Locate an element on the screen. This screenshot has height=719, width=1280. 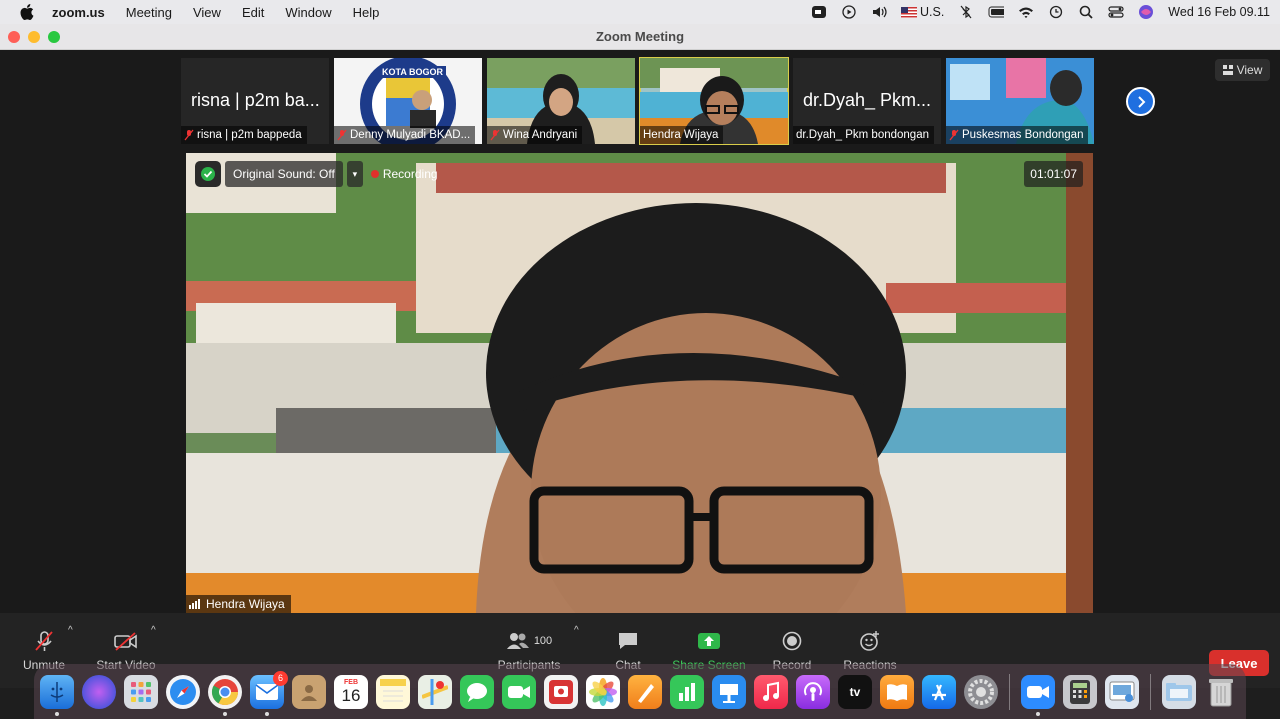
books-icon is located at coordinates (897, 691).